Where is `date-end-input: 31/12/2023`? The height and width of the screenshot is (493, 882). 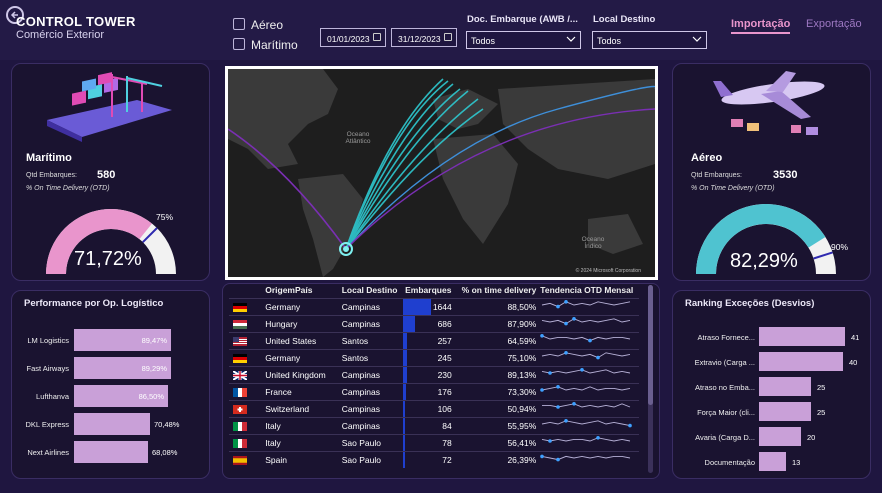
date-end-input: 31/12/2023 is located at coordinates (424, 37).